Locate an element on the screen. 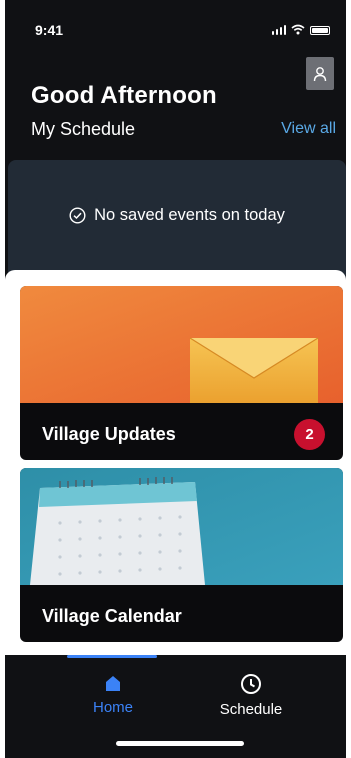 The width and height of the screenshot is (351, 758). status-icons is located at coordinates (300, 29).